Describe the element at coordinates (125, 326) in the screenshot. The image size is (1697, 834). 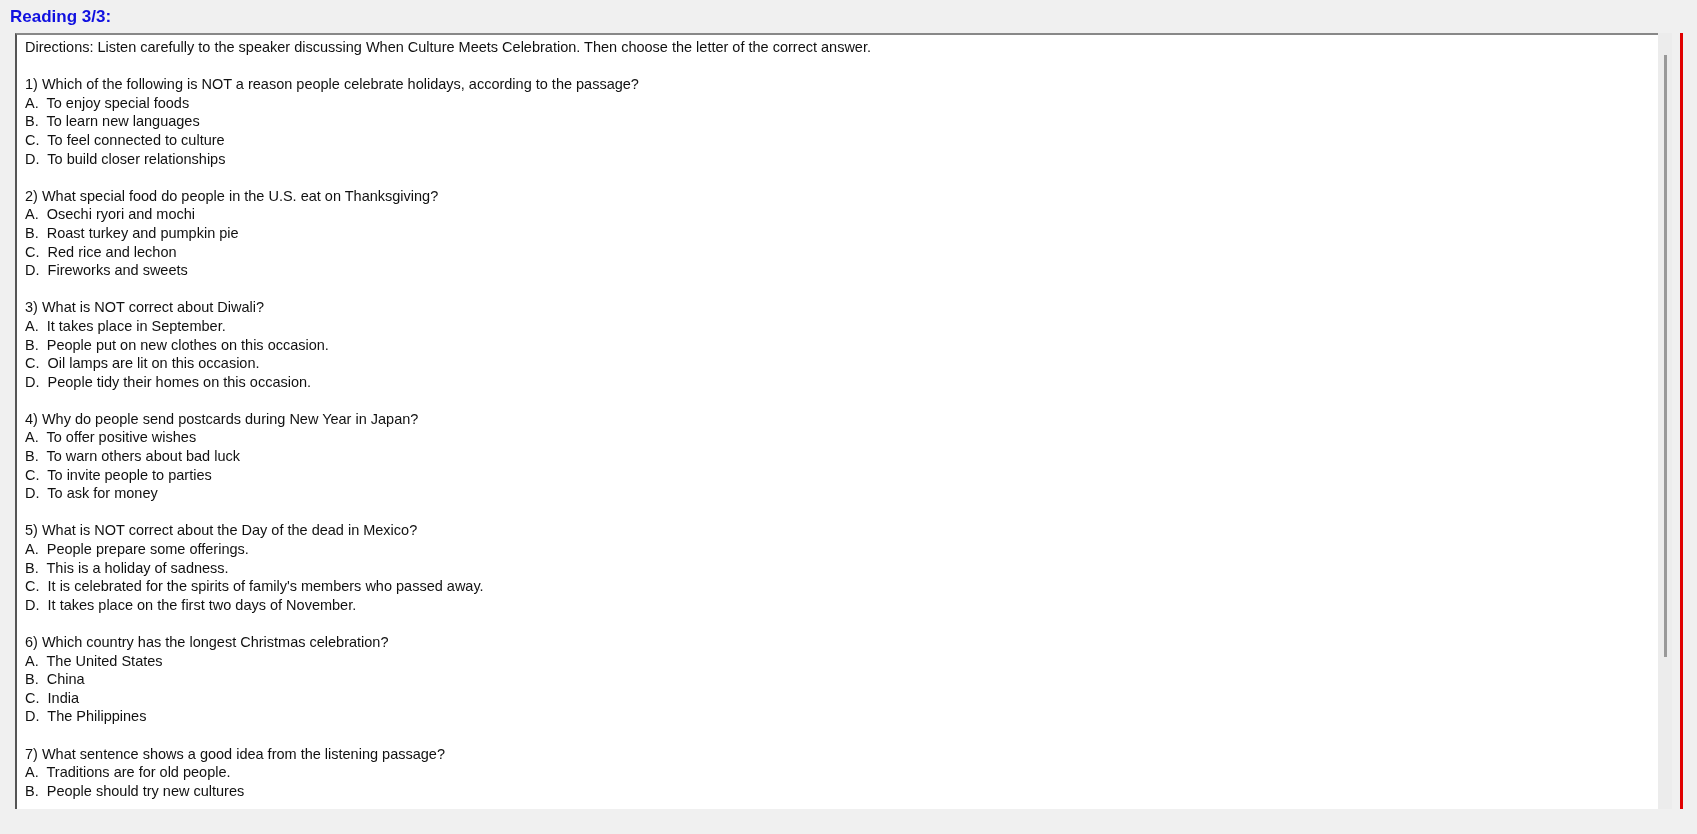
I see `answer-option: A. It takes place in September.` at that location.